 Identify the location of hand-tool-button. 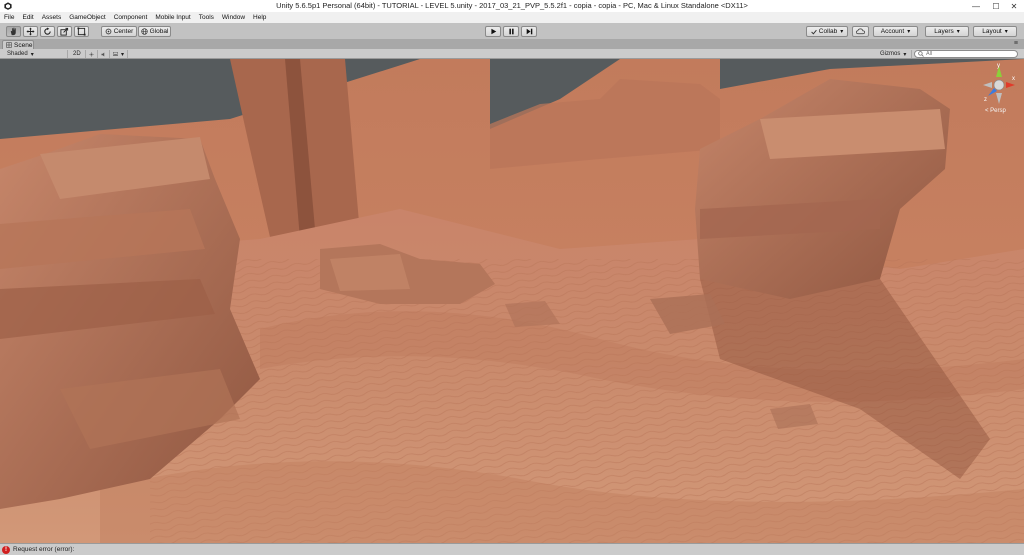
(13, 31).